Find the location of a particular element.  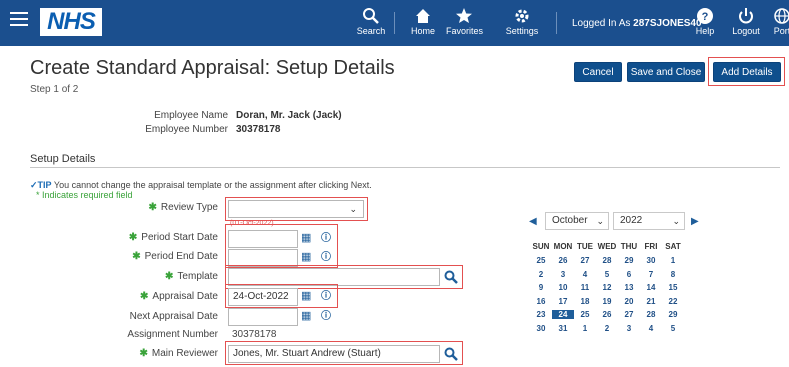

month-select: October ⌄ is located at coordinates (577, 221).